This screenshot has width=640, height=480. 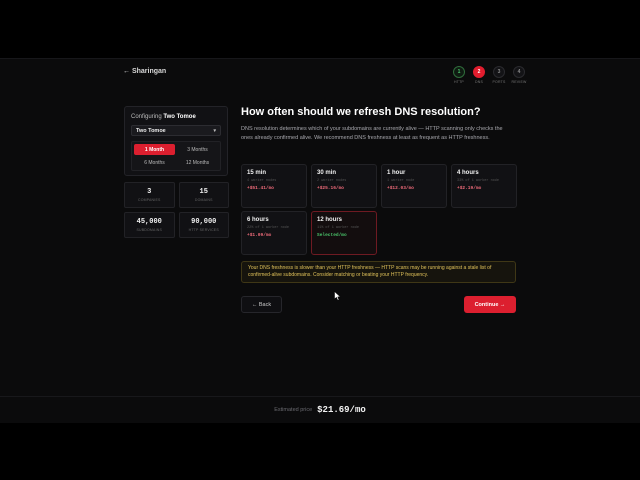 I want to click on continue-button: Continue →, so click(x=490, y=304).